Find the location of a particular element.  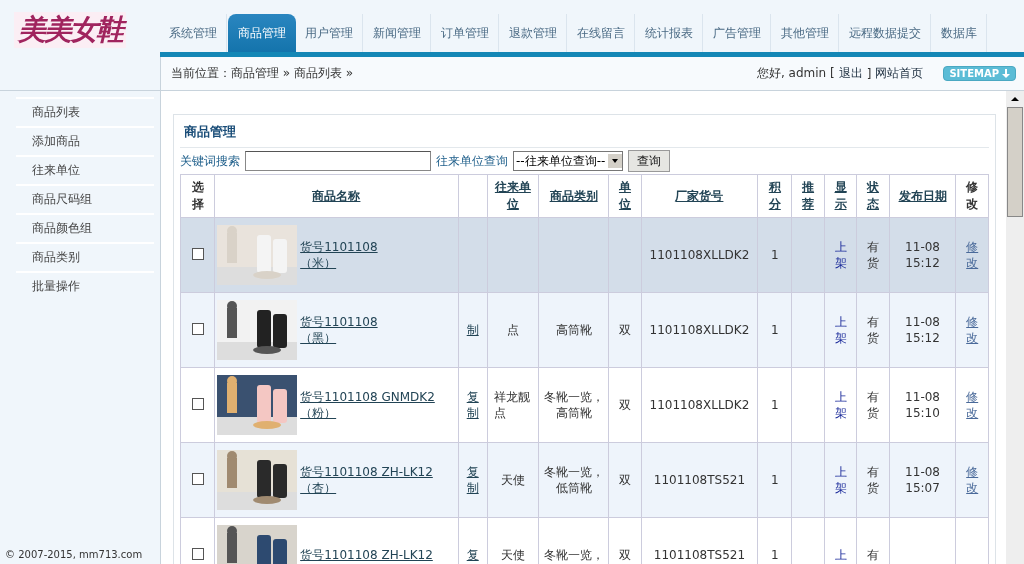

nav-tab: 退款管理 is located at coordinates (533, 33).